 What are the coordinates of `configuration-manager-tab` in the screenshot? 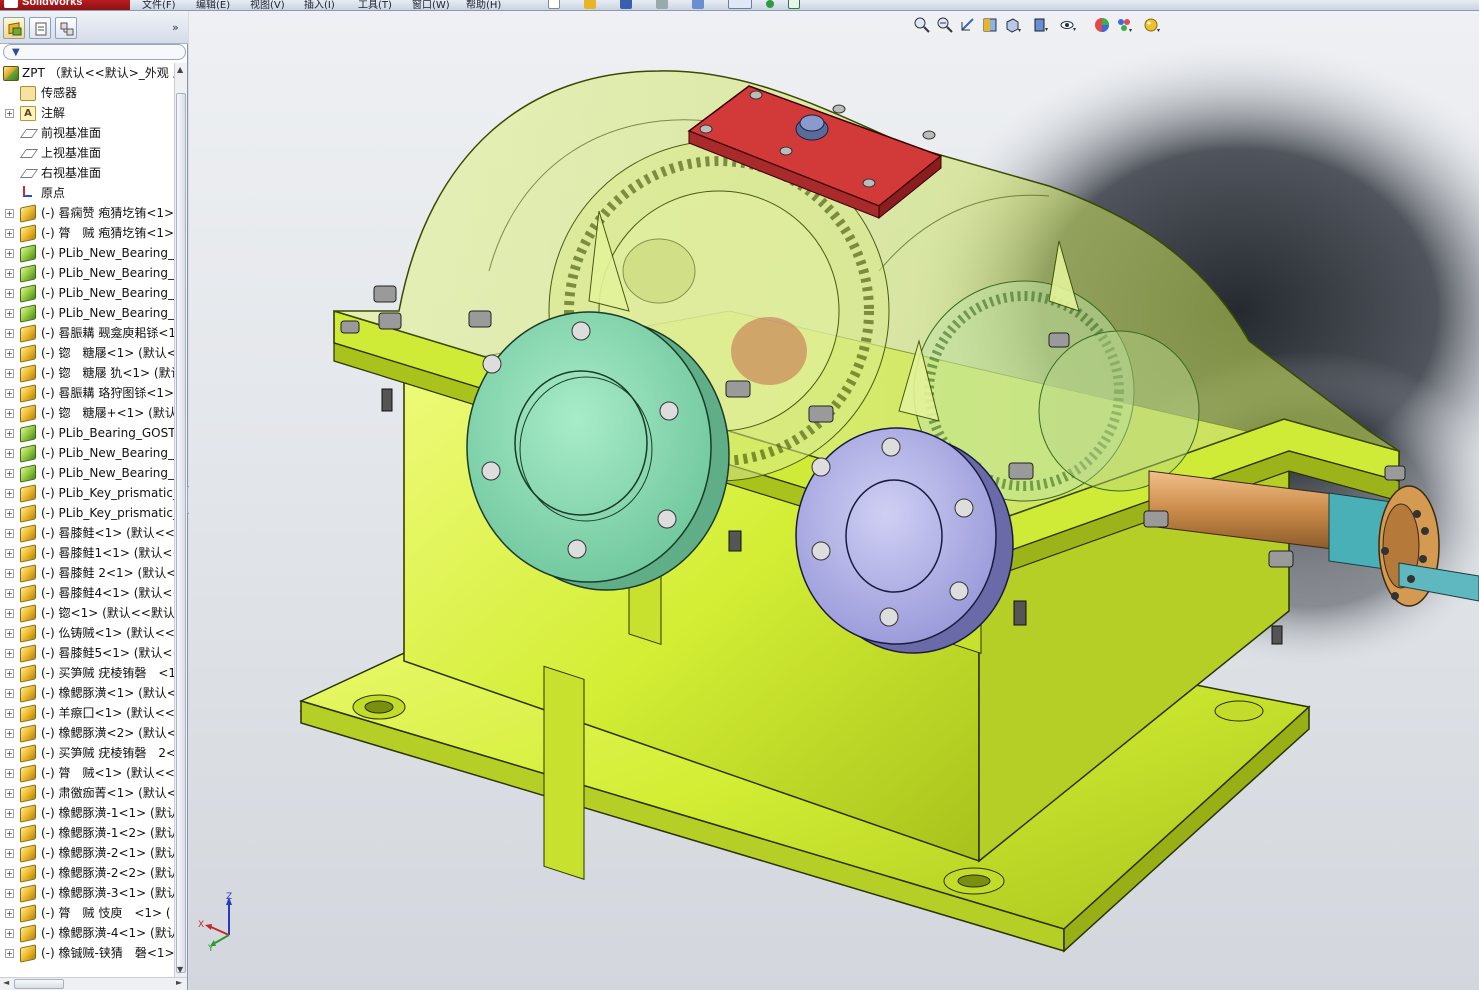 It's located at (66, 28).